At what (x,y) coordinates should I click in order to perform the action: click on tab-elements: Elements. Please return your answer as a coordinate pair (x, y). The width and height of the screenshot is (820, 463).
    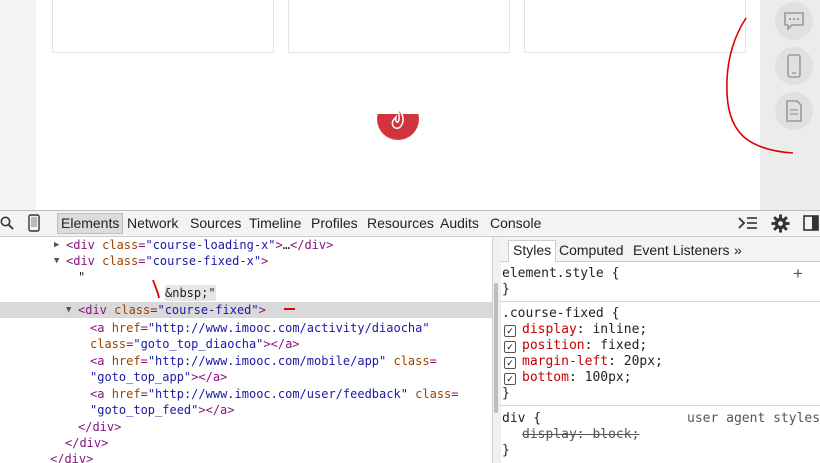
    Looking at the image, I should click on (90, 223).